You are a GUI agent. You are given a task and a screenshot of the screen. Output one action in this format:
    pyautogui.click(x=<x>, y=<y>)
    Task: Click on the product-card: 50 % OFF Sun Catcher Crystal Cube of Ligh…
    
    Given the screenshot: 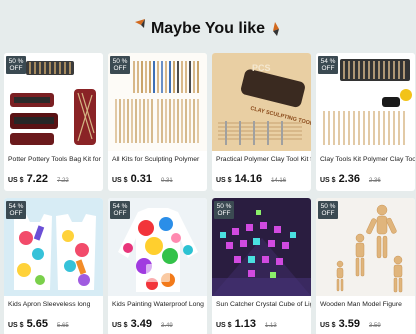 What is the action you would take?
    pyautogui.click(x=261, y=266)
    